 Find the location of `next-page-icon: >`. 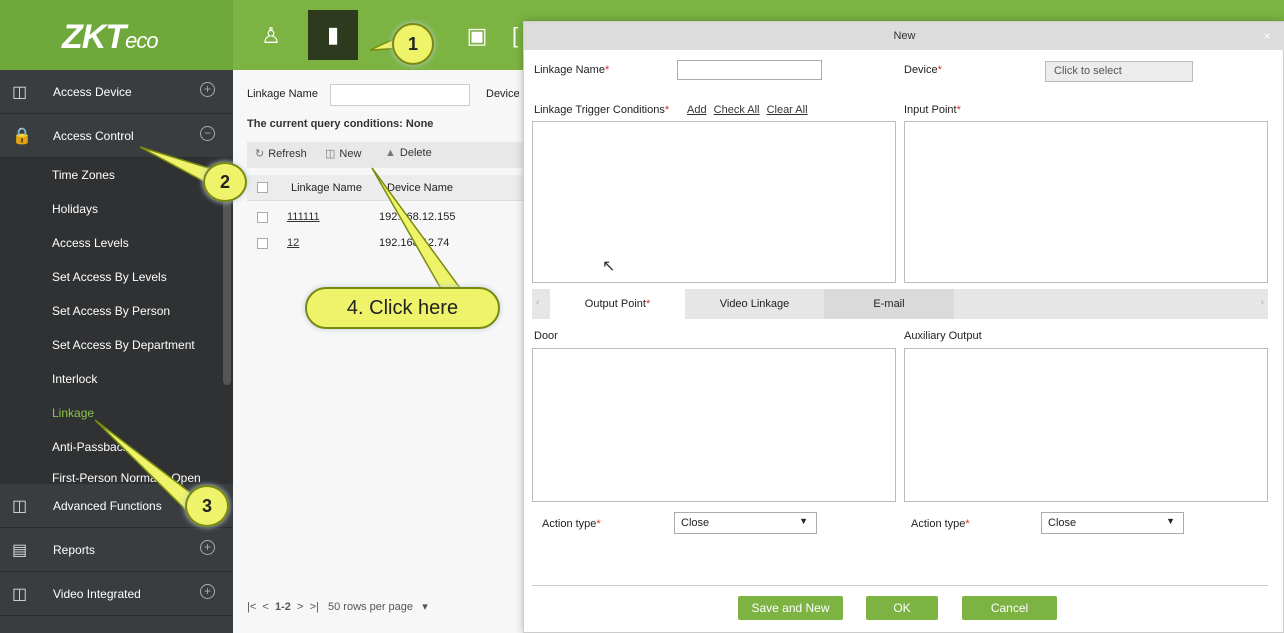

next-page-icon: > is located at coordinates (300, 607).